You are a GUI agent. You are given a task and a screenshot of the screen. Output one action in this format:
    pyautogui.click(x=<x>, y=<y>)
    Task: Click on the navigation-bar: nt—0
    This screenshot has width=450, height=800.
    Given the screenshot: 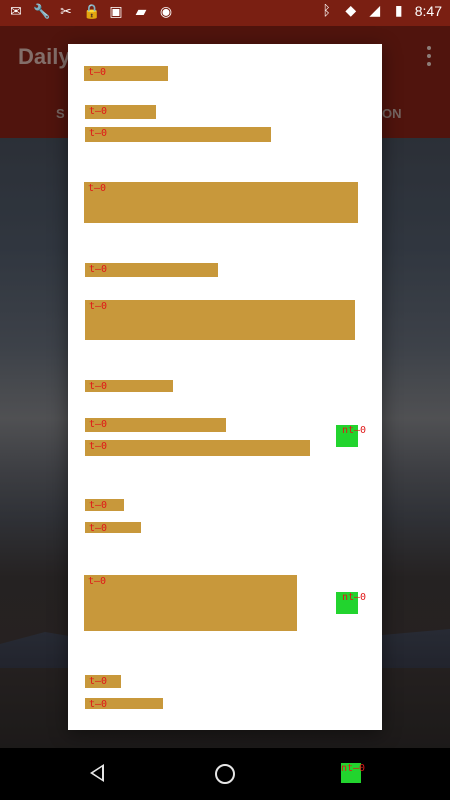 What is the action you would take?
    pyautogui.click(x=225, y=774)
    